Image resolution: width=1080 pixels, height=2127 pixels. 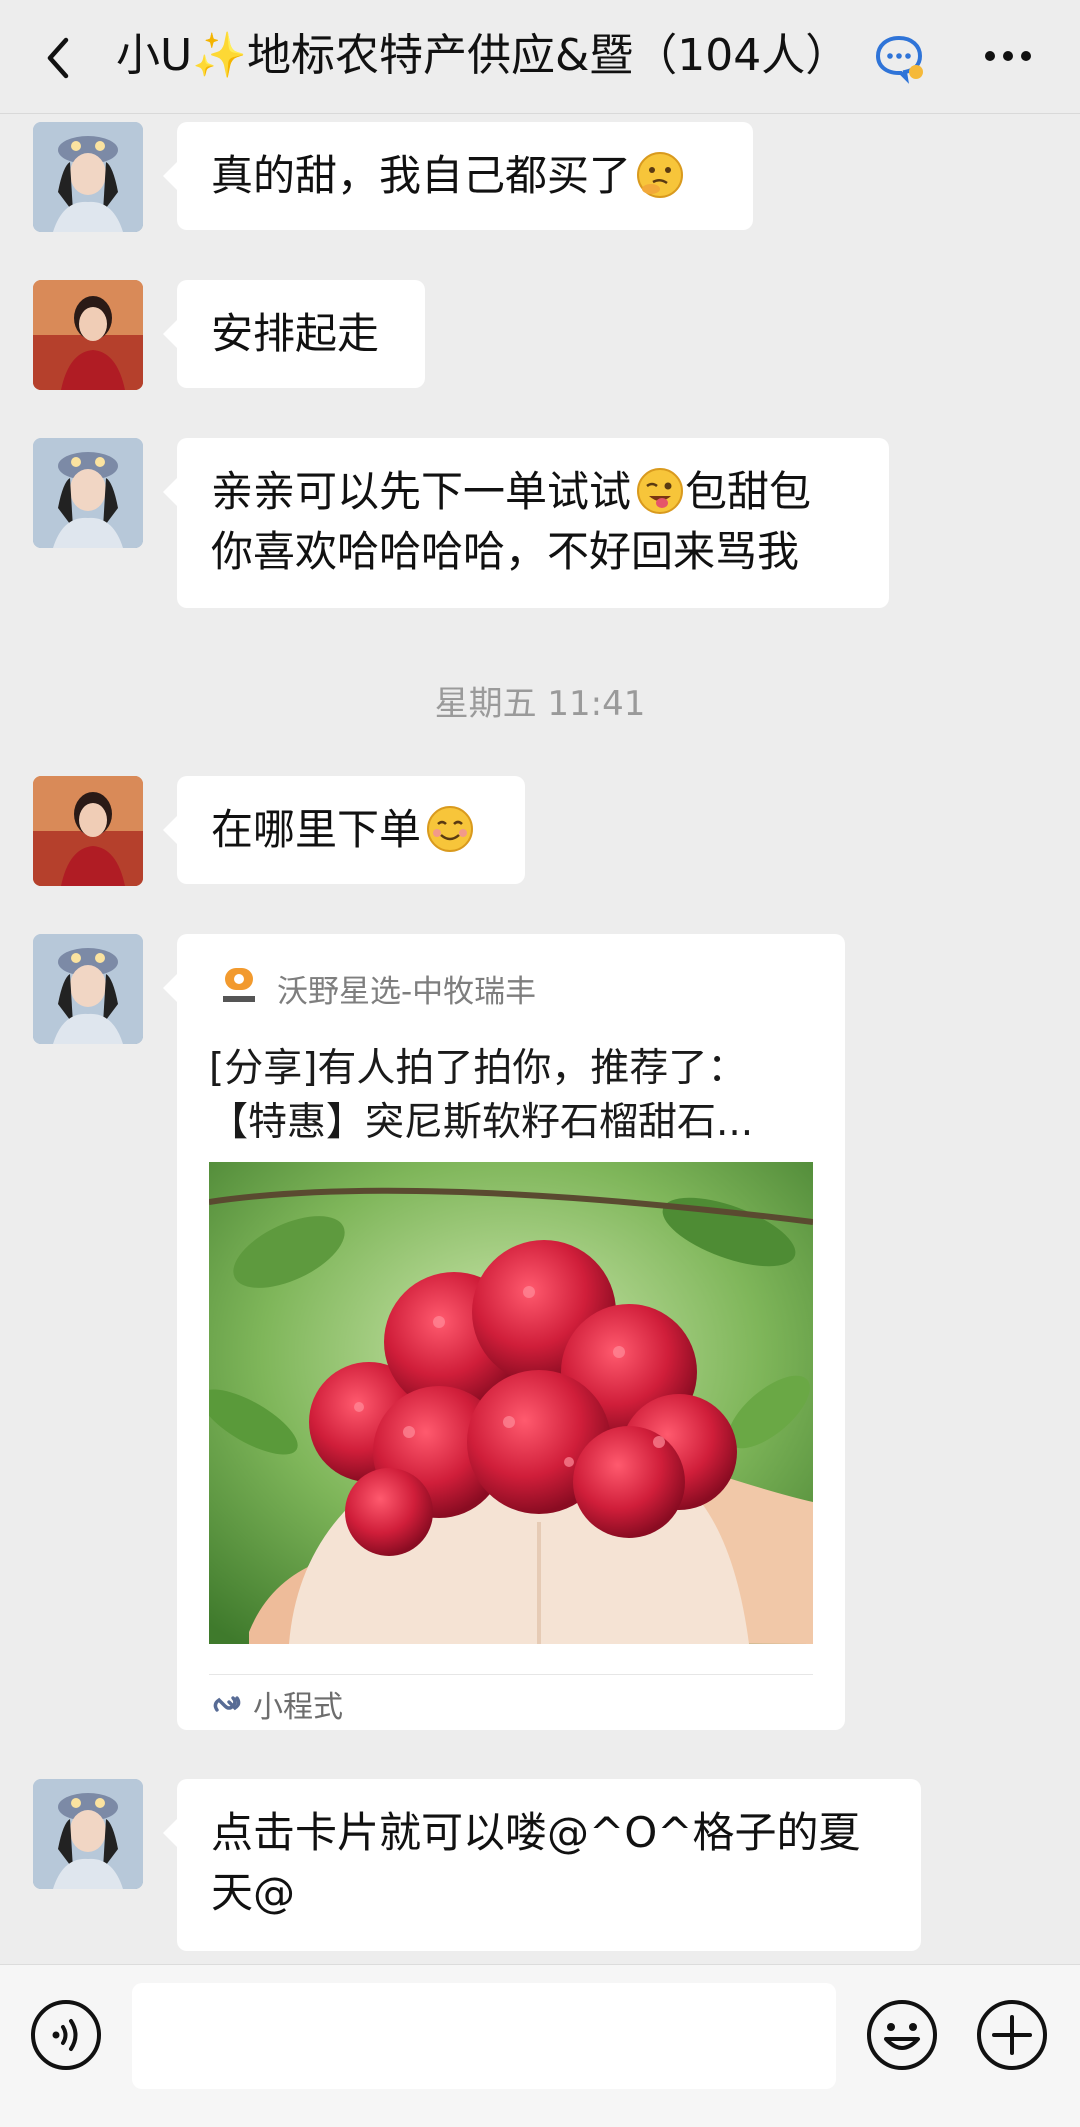 I want to click on message-text: 安排起走, so click(x=295, y=333).